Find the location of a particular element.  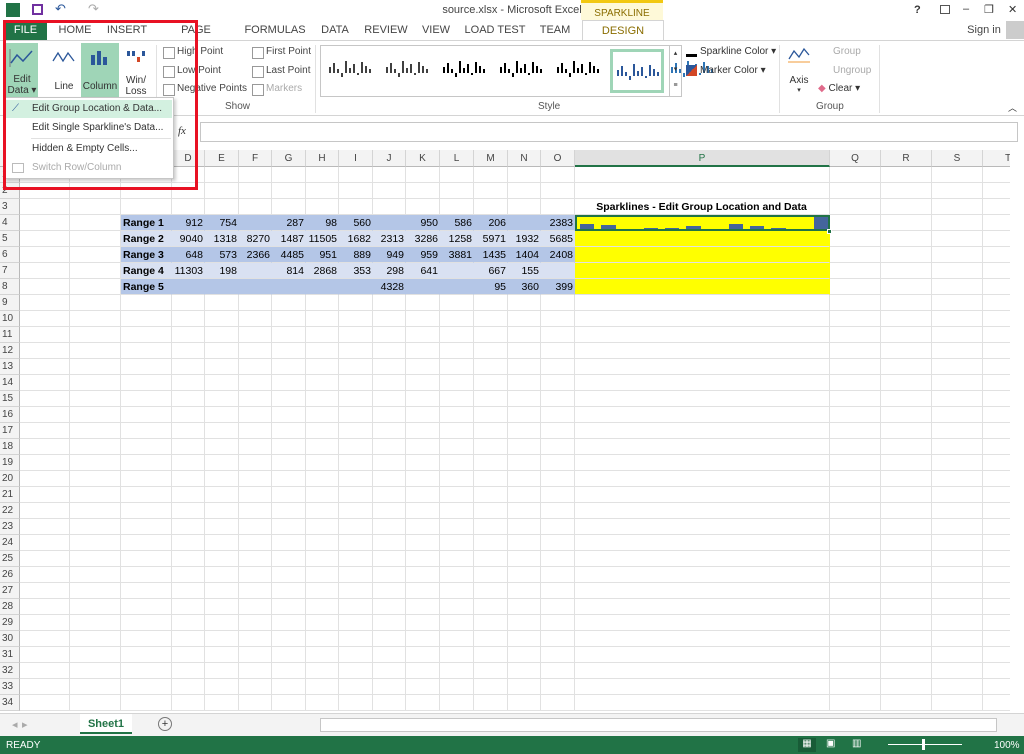

row-header: 5 is located at coordinates (10, 239).